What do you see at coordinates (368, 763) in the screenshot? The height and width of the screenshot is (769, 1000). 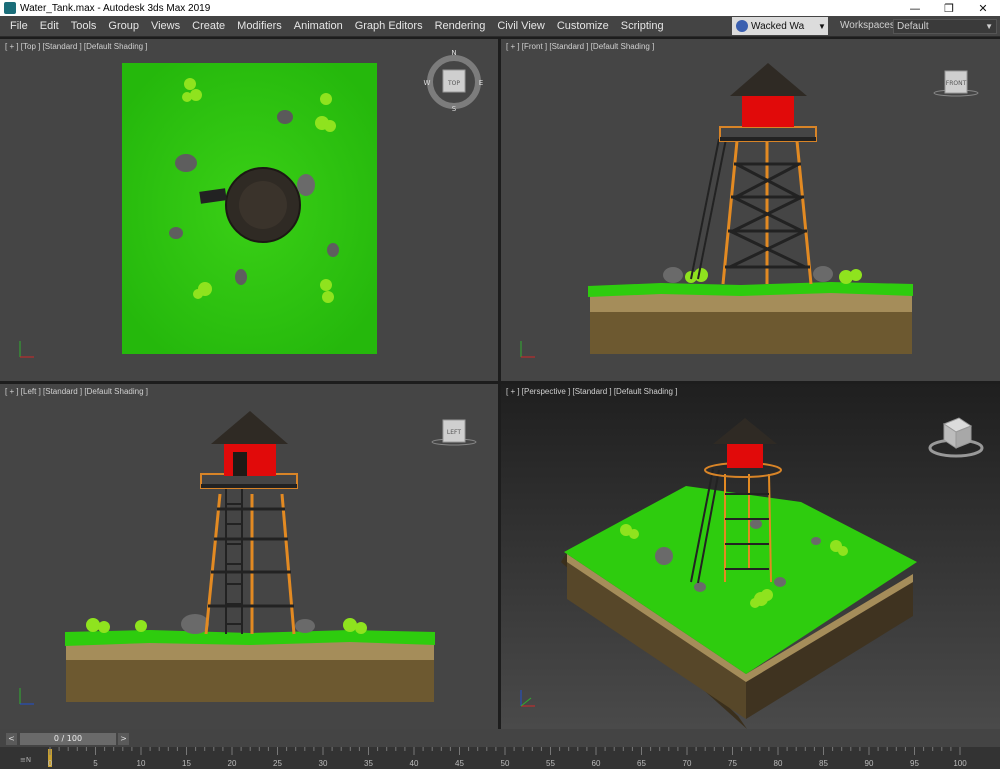 I see `track-tick-label: 35` at bounding box center [368, 763].